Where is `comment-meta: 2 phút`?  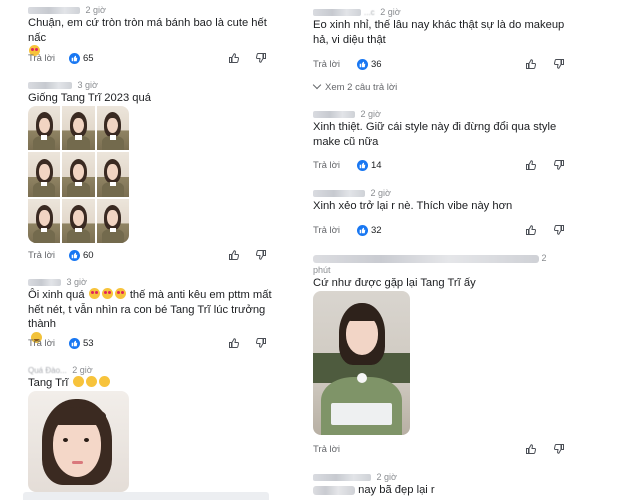 comment-meta: 2 phút is located at coordinates (443, 264).